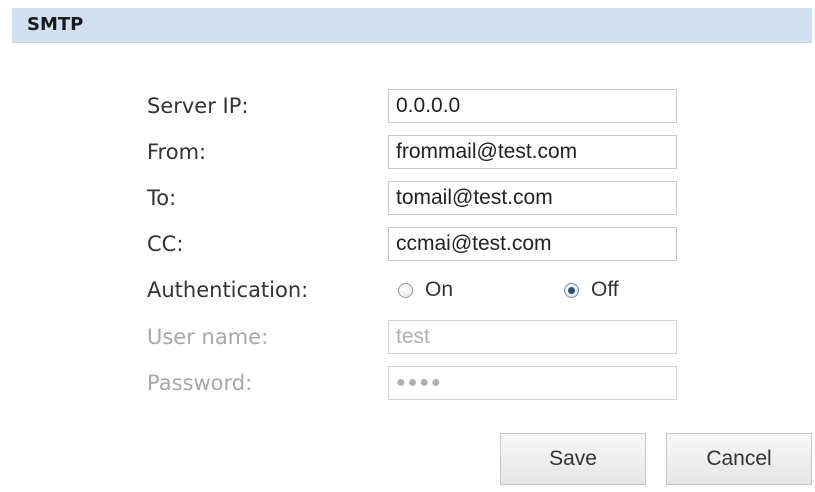  I want to click on authentication-label: Authentication:, so click(228, 290).